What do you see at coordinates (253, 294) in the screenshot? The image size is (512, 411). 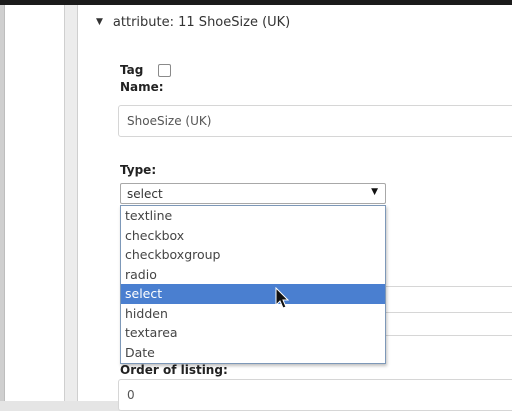 I see `type-option-highlighted: select` at bounding box center [253, 294].